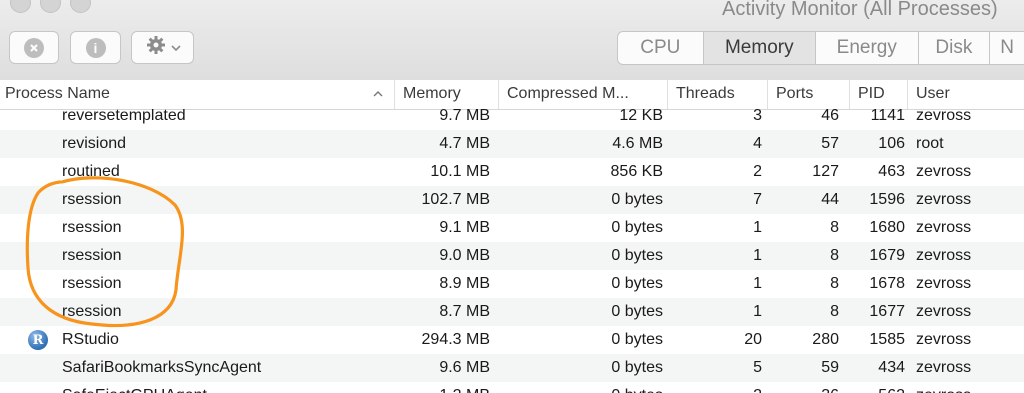  What do you see at coordinates (197, 94) in the screenshot?
I see `column-header-process-name: Process Name` at bounding box center [197, 94].